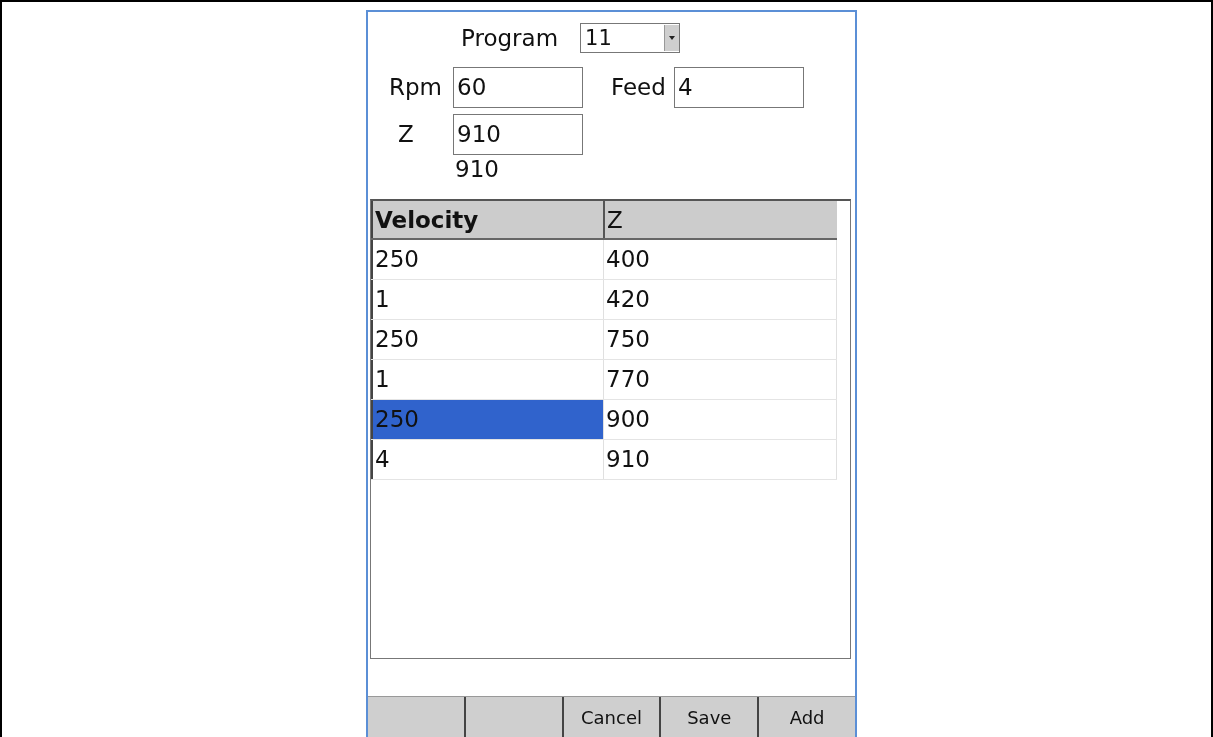  I want to click on table-cell: 750, so click(720, 339).